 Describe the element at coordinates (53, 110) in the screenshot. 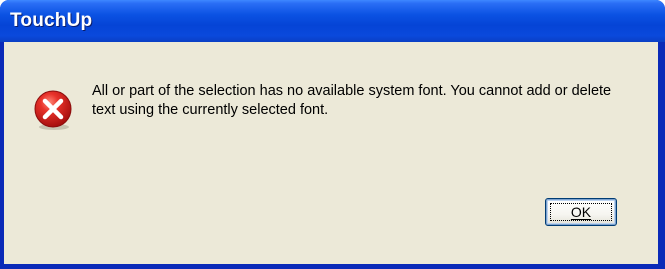

I see `error-icon` at that location.